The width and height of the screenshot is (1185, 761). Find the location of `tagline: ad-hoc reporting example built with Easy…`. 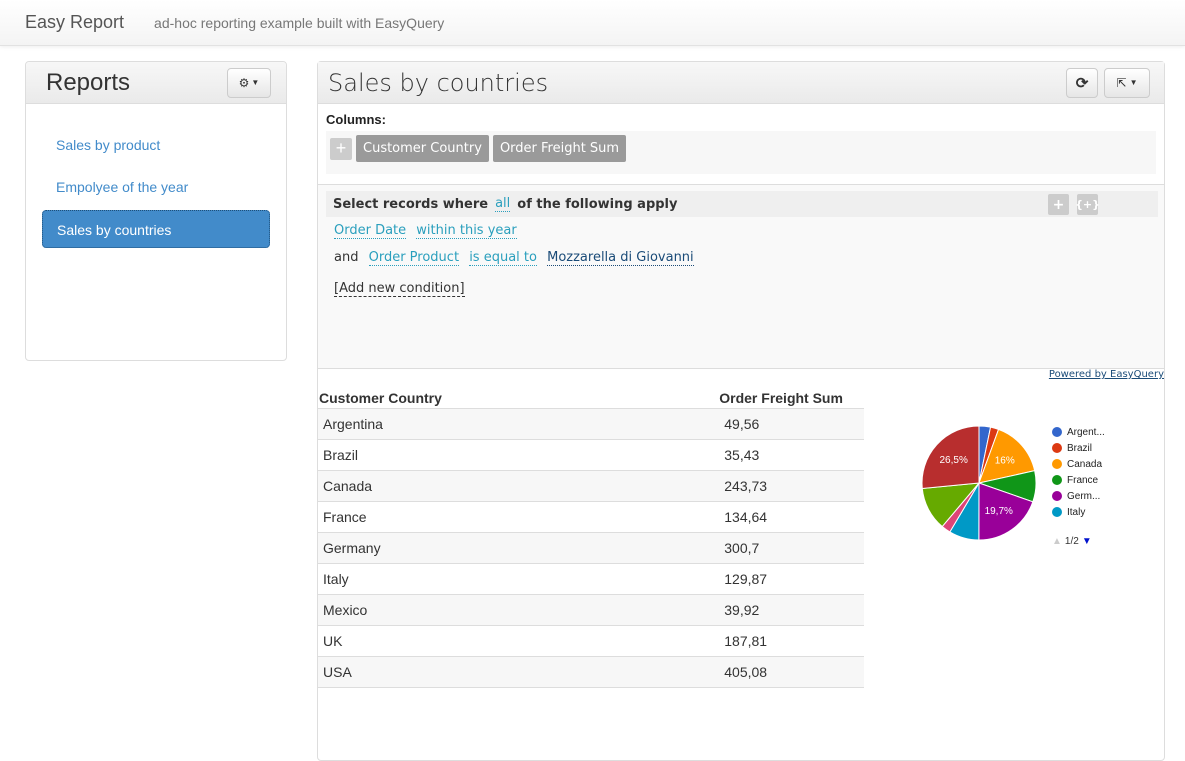

tagline: ad-hoc reporting example built with Easy… is located at coordinates (299, 22).